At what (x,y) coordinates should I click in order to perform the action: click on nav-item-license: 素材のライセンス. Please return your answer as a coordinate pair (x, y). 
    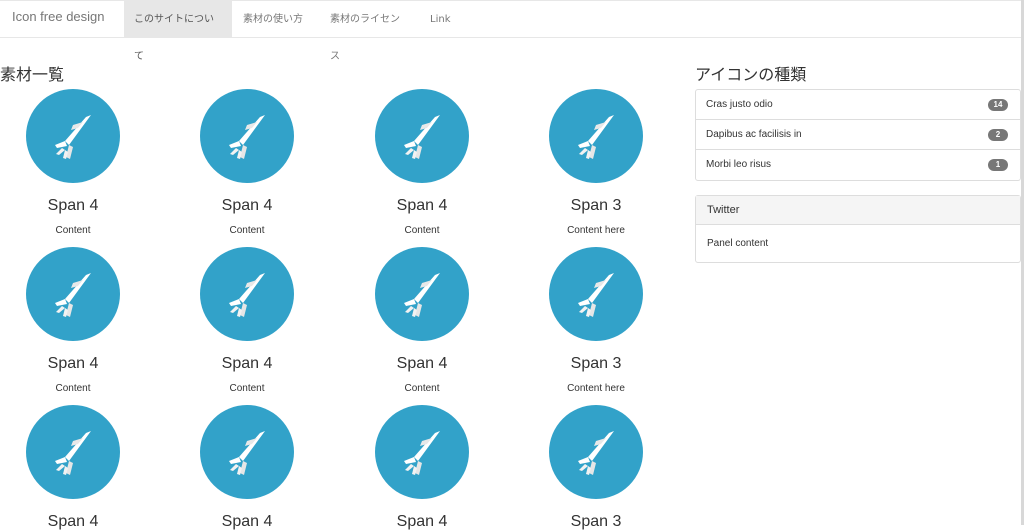
    Looking at the image, I should click on (369, 31).